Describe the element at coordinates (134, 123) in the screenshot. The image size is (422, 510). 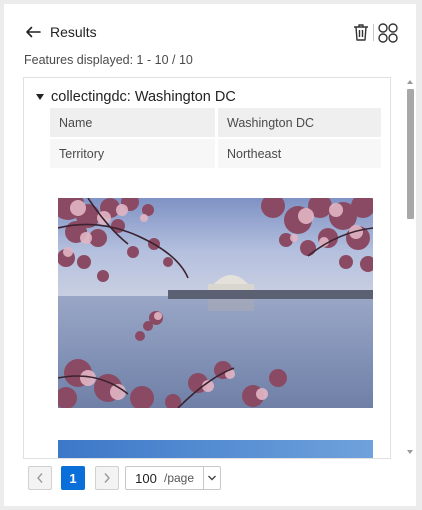
I see `attribute-key: Name` at that location.